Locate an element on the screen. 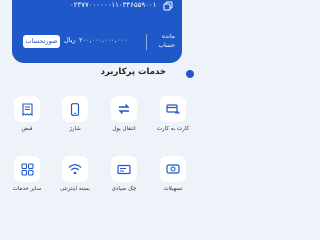 This screenshot has width=320, height=240. service-label: کارت به کارت is located at coordinates (173, 129).